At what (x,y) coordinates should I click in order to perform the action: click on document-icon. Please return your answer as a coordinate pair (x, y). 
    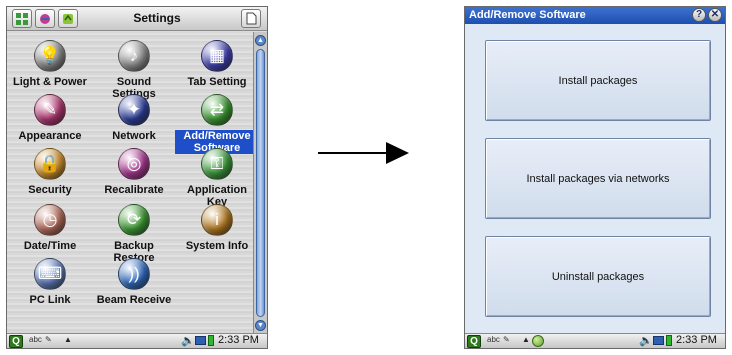
    Looking at the image, I should click on (251, 18).